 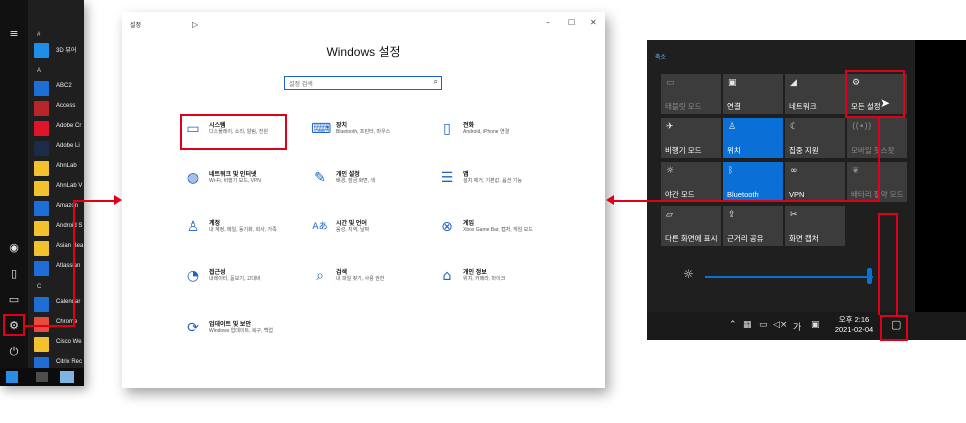 I want to click on app-list-item: 3D 뷰어, so click(x=59, y=51).